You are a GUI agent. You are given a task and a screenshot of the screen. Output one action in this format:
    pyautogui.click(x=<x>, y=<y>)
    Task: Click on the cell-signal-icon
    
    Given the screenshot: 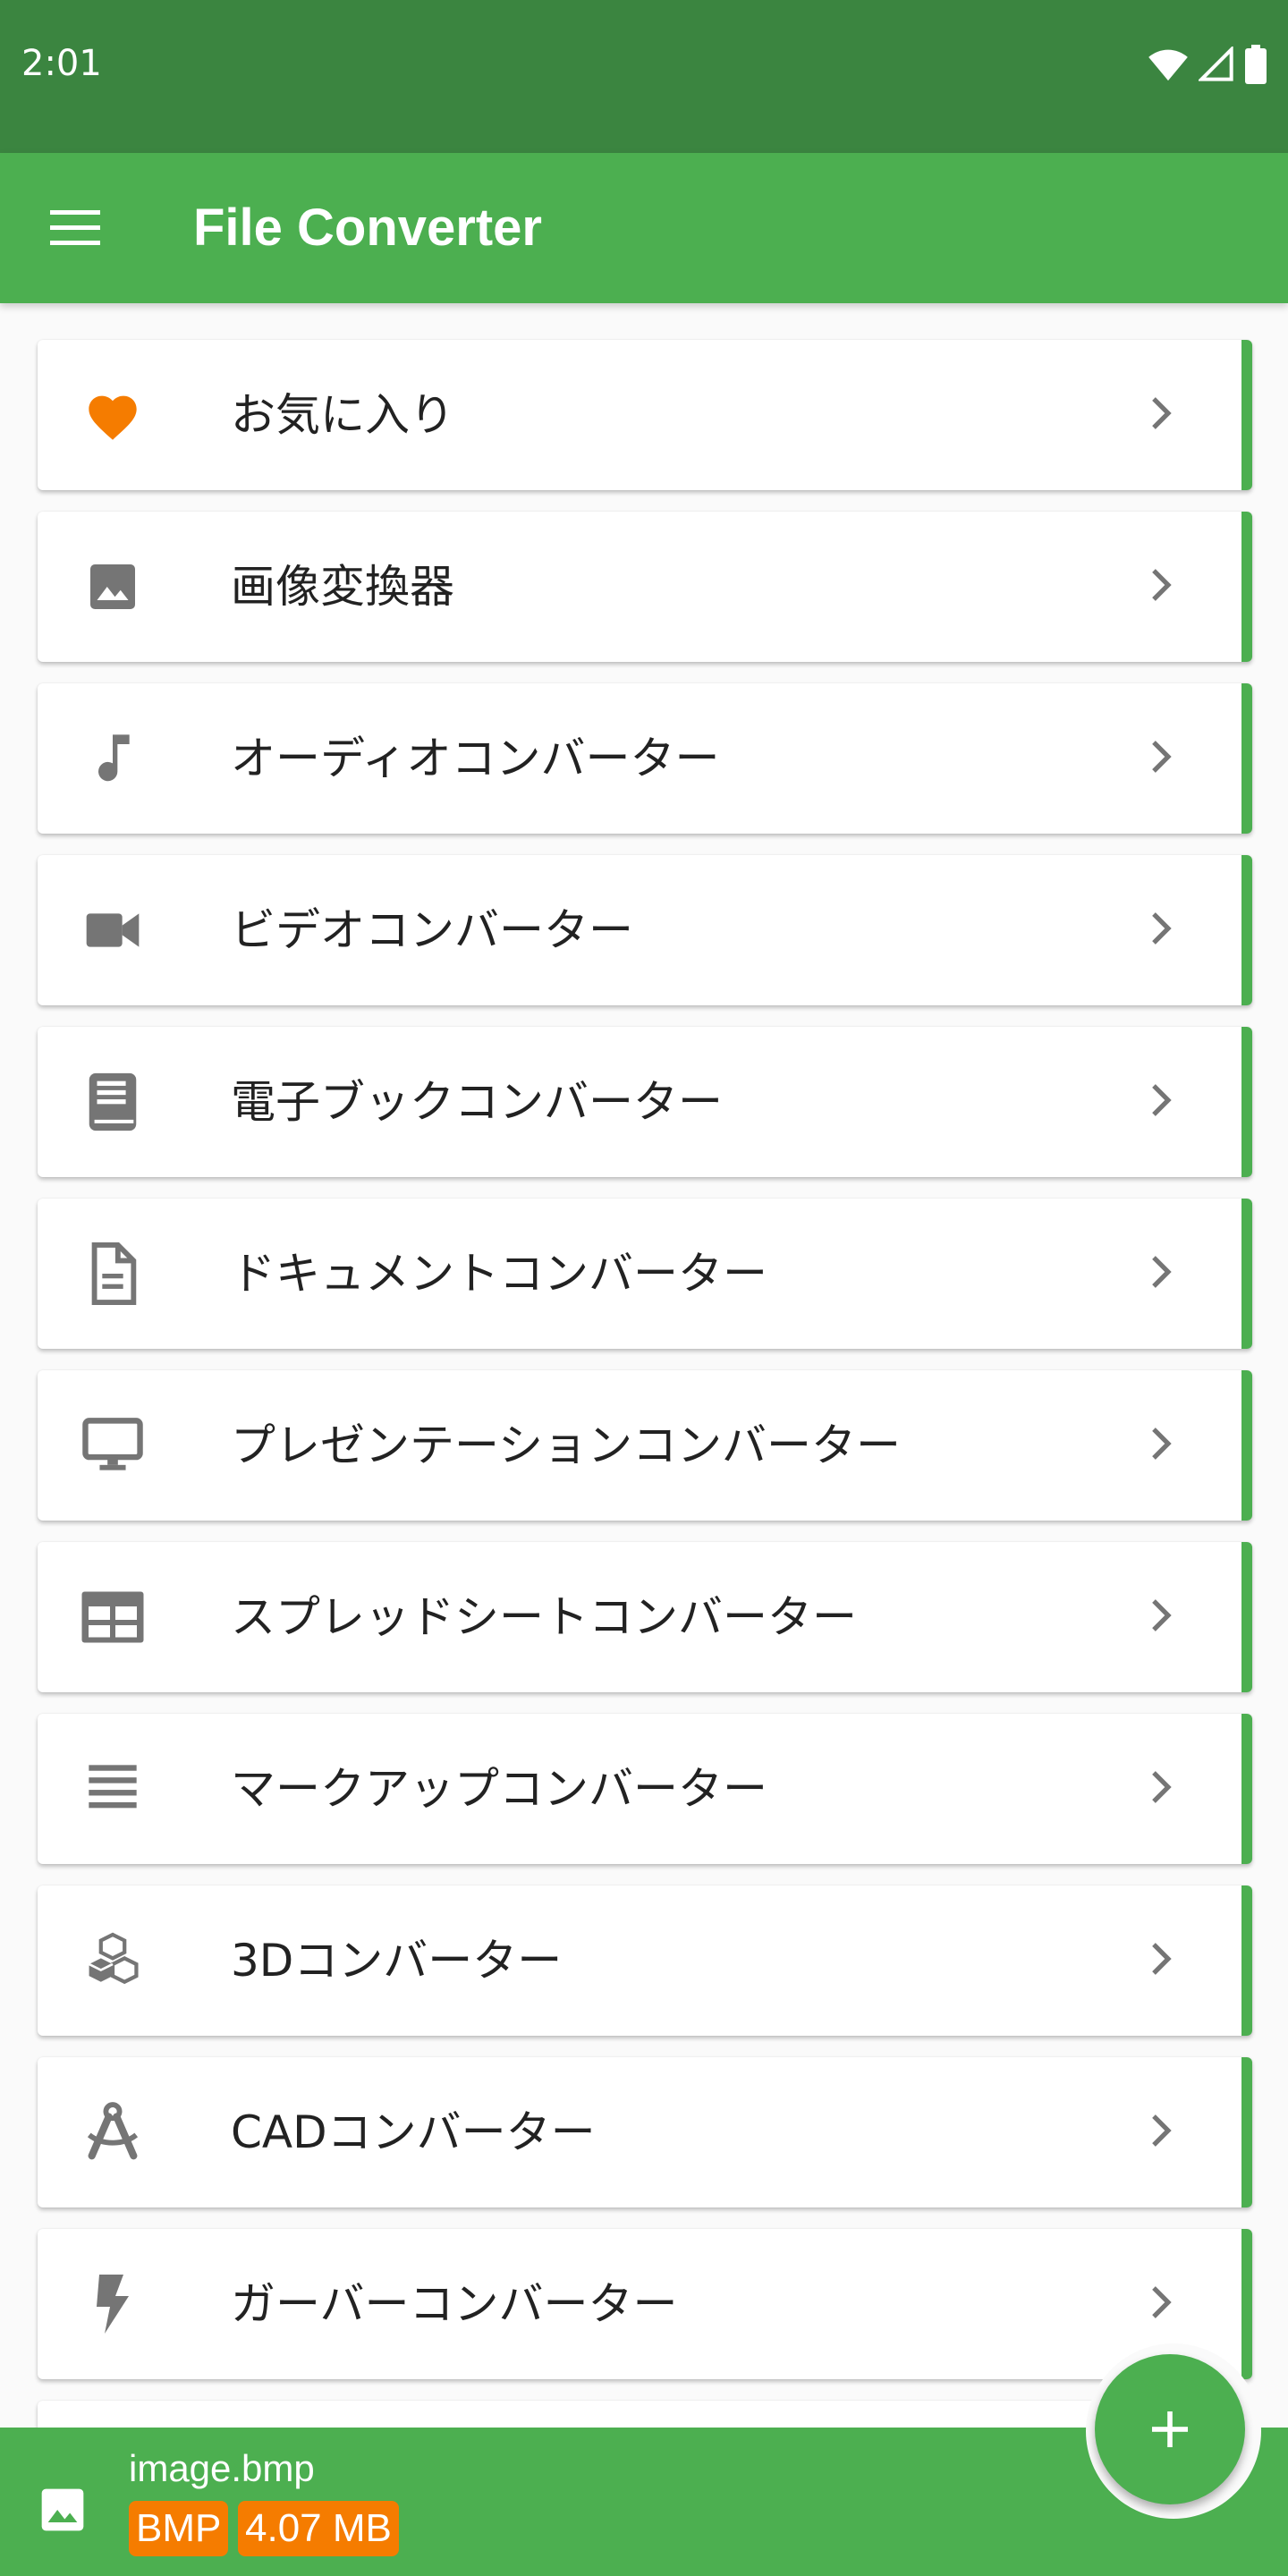 What is the action you would take?
    pyautogui.click(x=1216, y=64)
    